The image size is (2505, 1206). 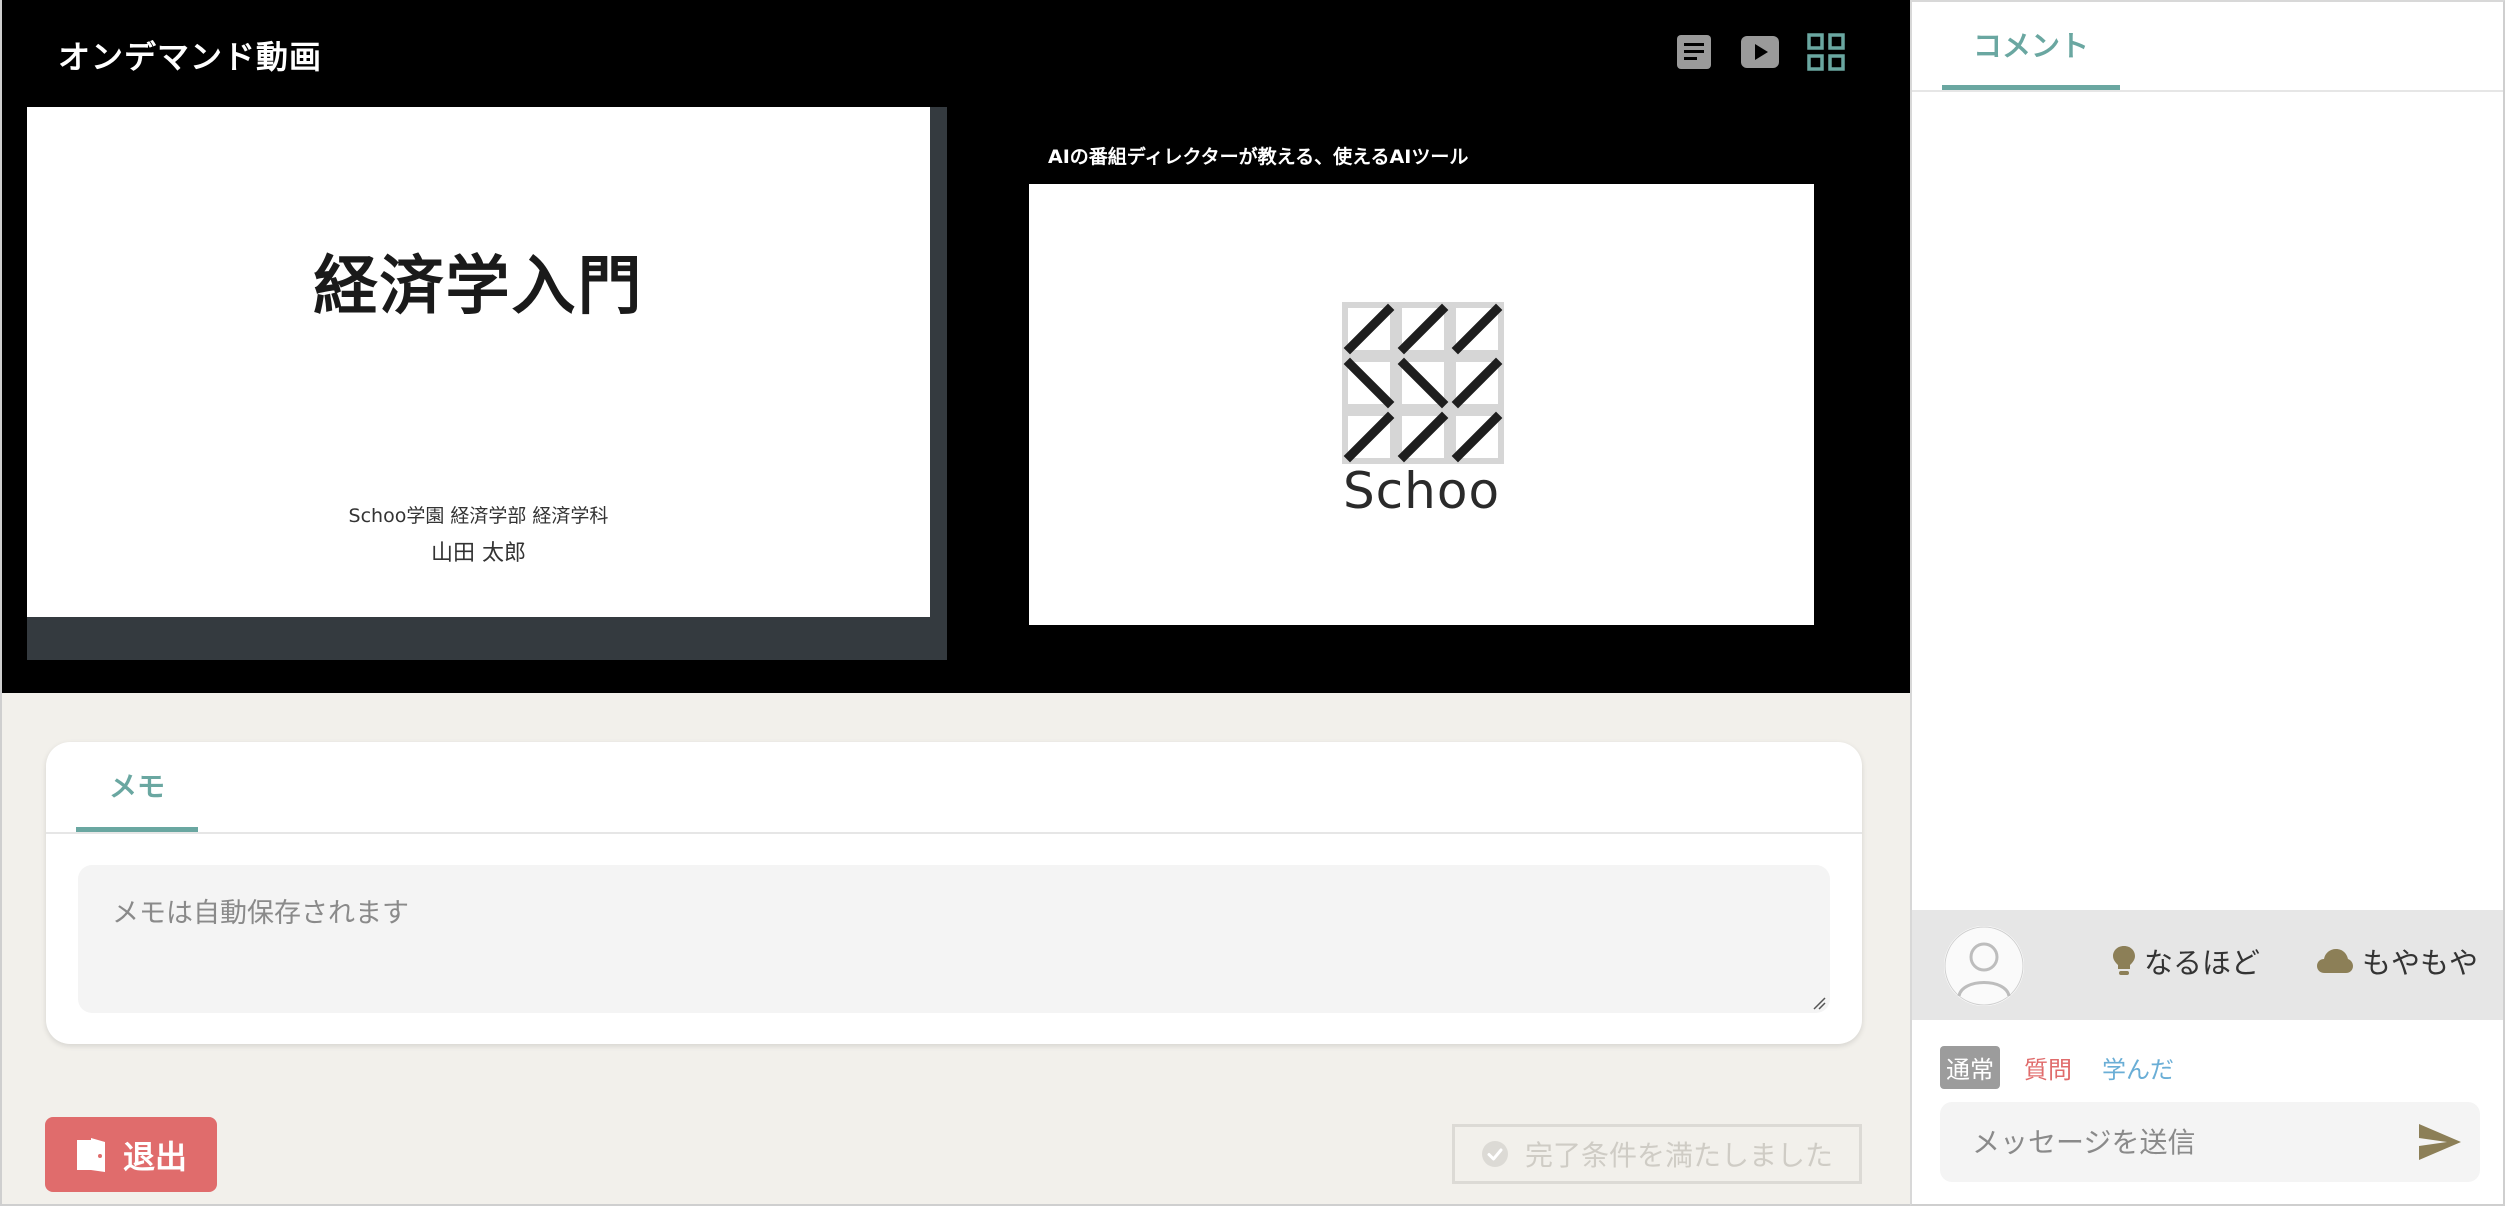 What do you see at coordinates (1421, 491) in the screenshot?
I see `schoo-logo-text: Schoo` at bounding box center [1421, 491].